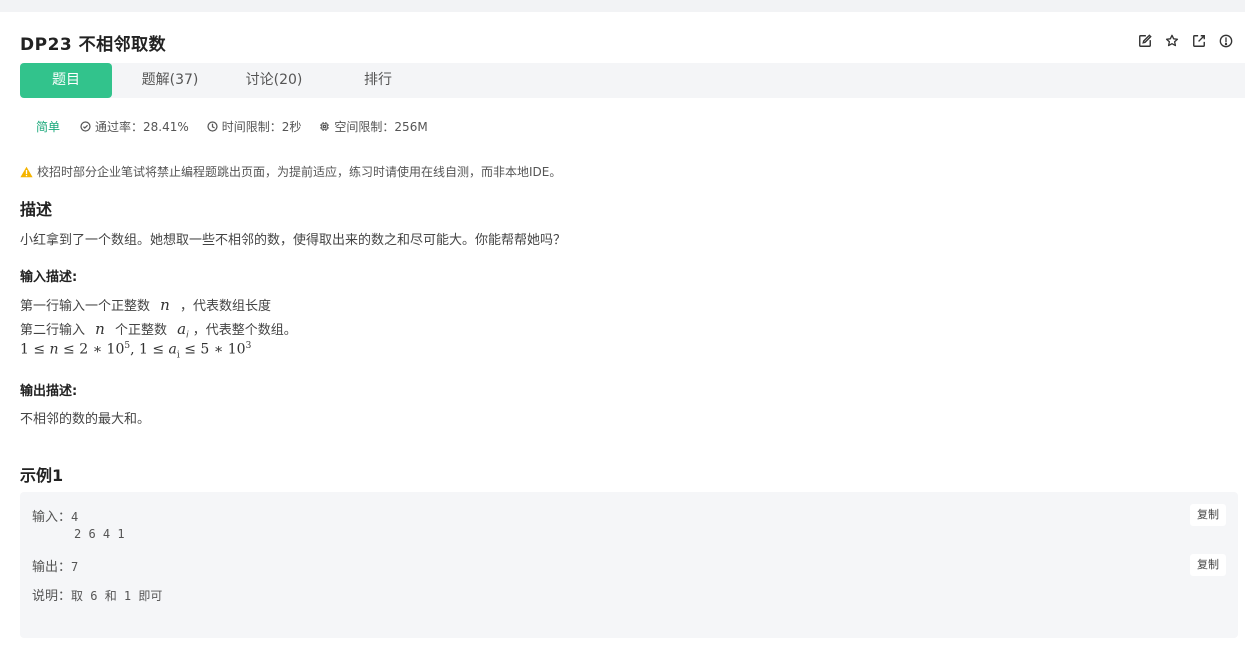  What do you see at coordinates (42, 475) in the screenshot?
I see `example-heading: 示例1` at bounding box center [42, 475].